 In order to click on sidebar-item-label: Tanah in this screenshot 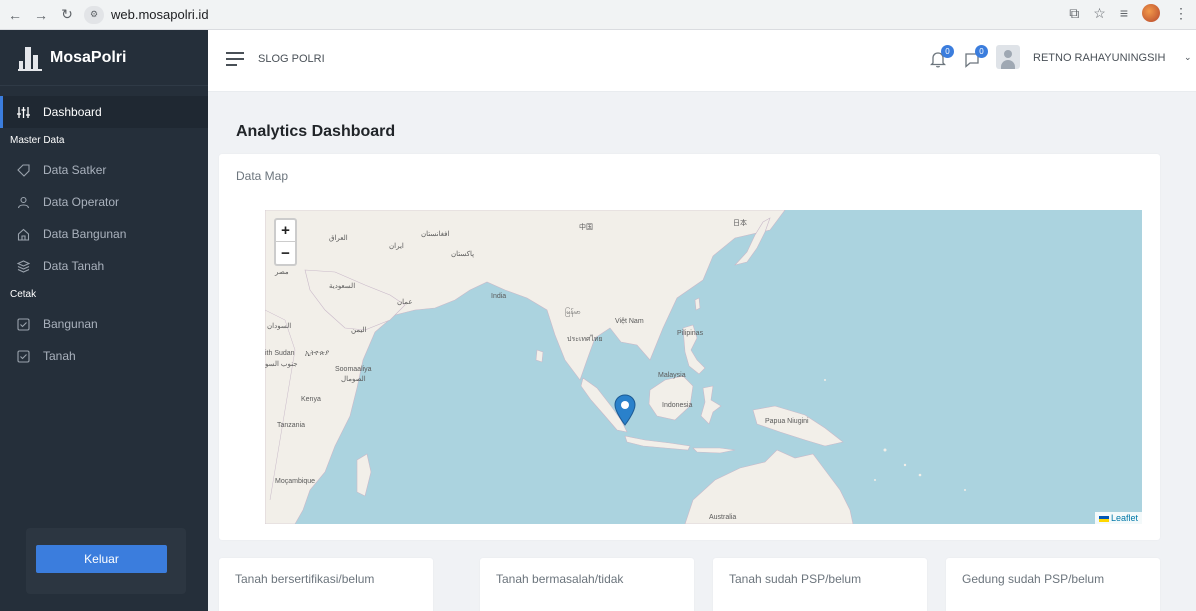, I will do `click(59, 356)`.